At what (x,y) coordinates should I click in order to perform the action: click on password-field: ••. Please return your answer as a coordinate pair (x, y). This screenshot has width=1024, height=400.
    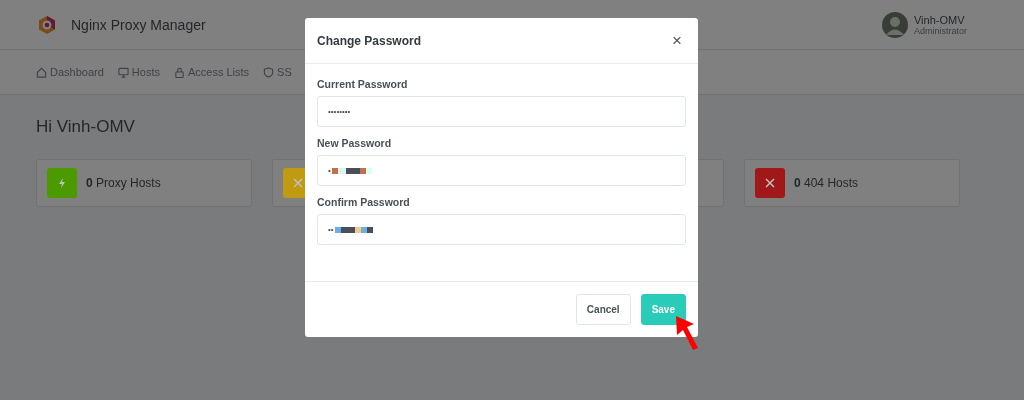
    Looking at the image, I should click on (501, 229).